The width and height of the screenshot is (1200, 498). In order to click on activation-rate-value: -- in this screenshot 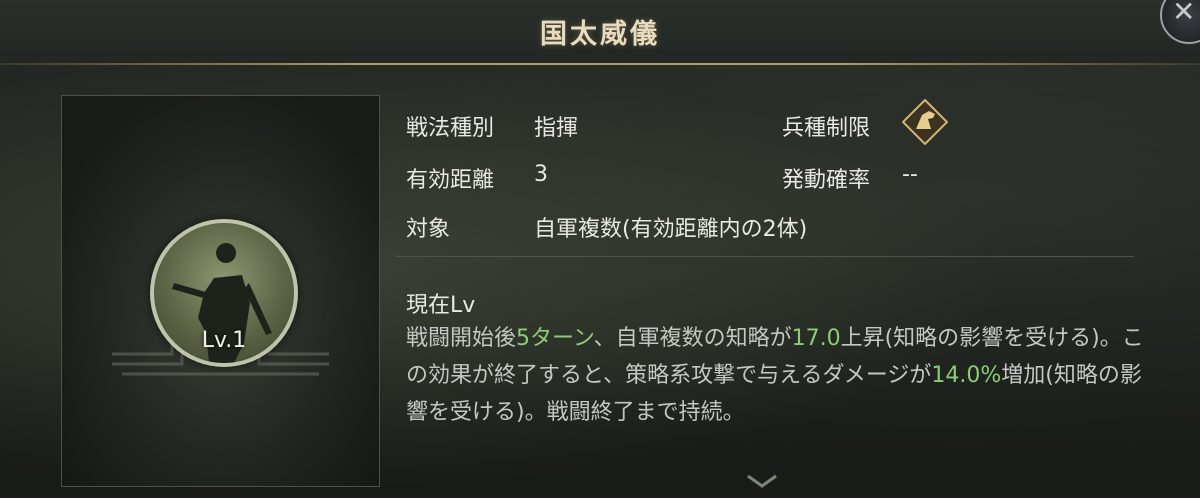, I will do `click(910, 174)`.